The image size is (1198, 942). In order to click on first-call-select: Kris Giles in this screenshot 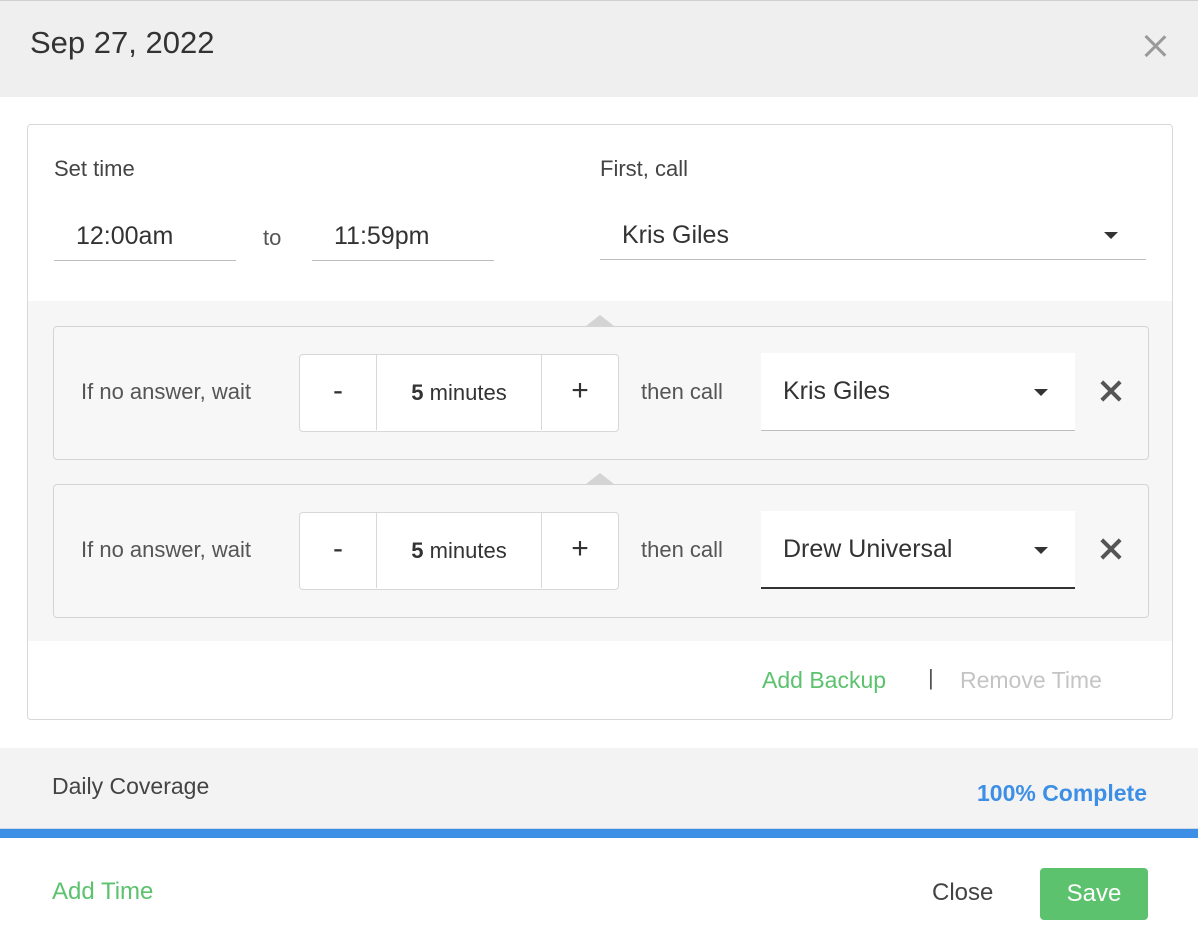, I will do `click(873, 235)`.